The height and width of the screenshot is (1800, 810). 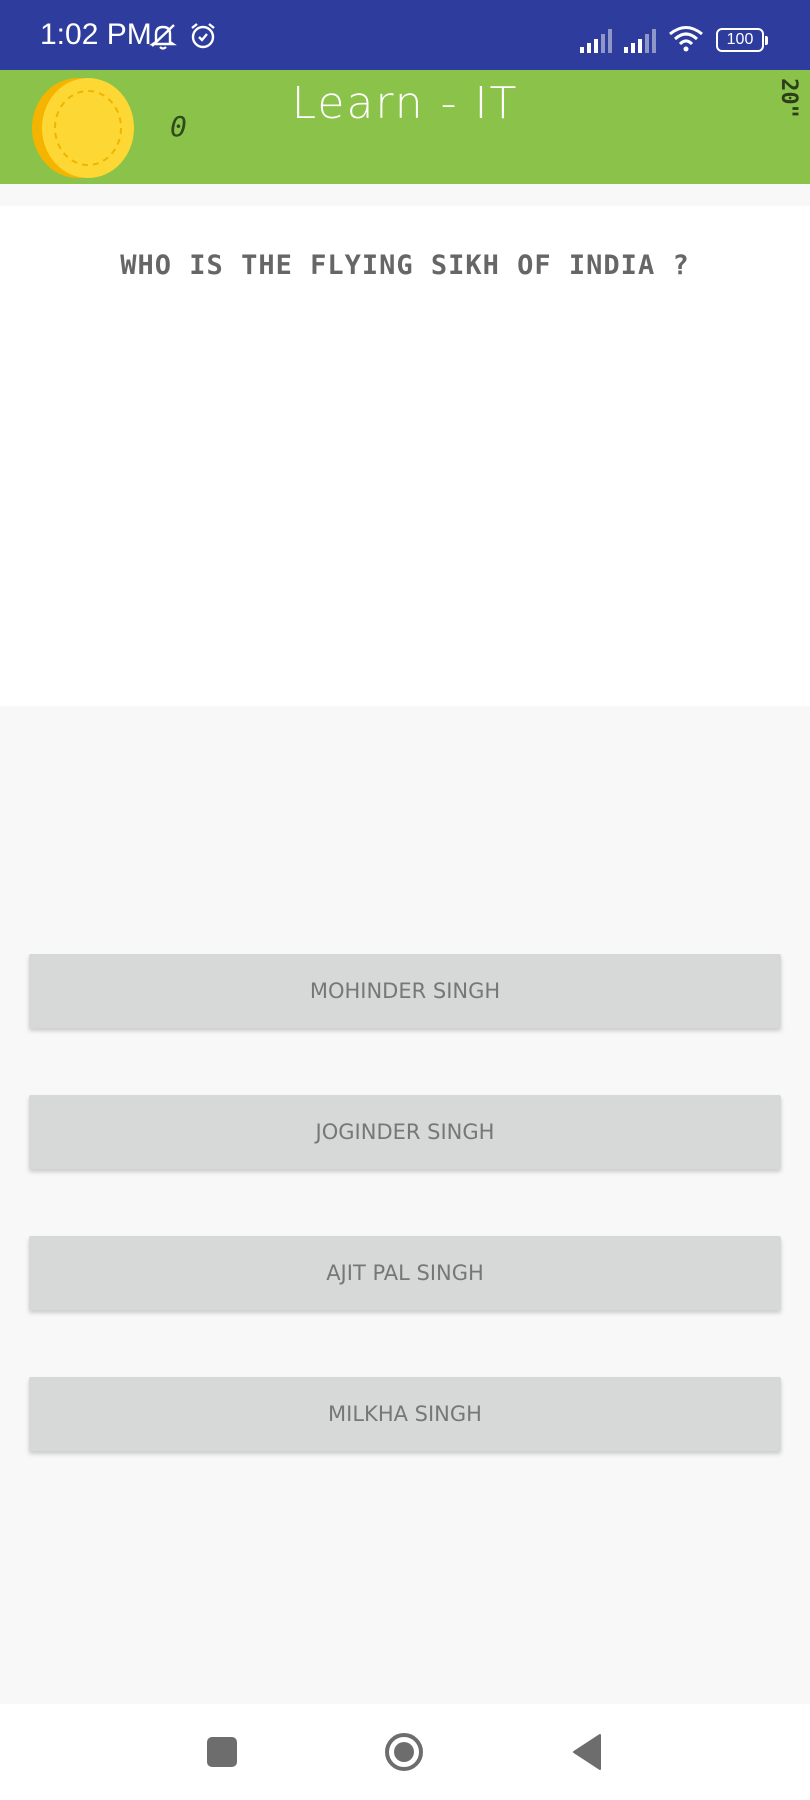 I want to click on navigation-bar, so click(x=405, y=1752).